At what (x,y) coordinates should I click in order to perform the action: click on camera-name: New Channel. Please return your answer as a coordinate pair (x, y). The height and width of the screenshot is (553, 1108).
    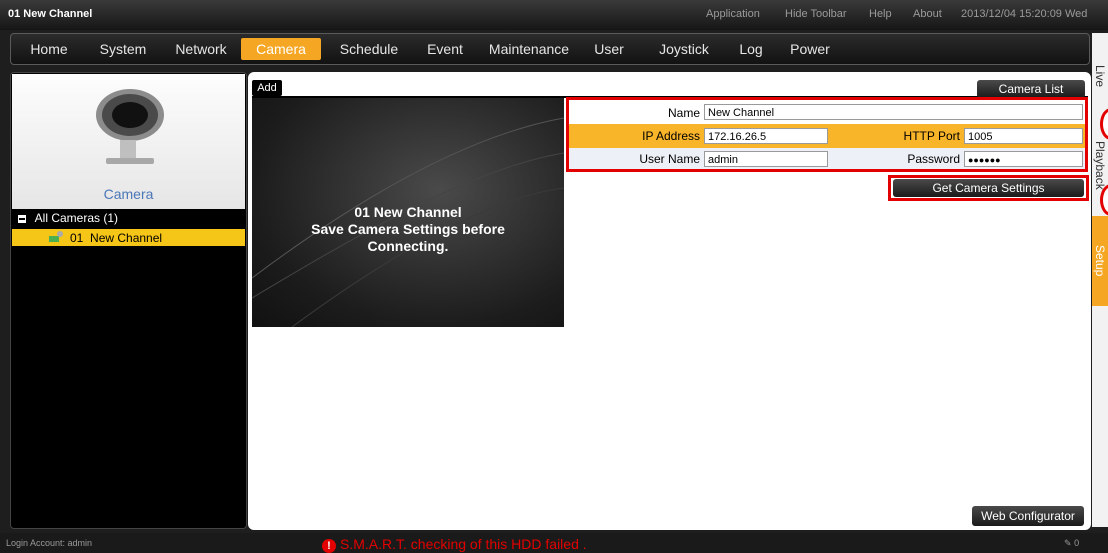
    Looking at the image, I should click on (126, 238).